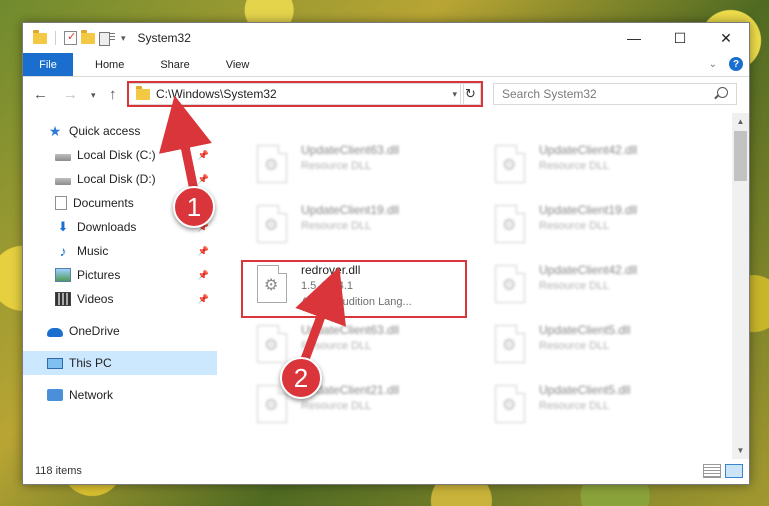 This screenshot has width=769, height=506. I want to click on quick-access-toolbar: ▾, so click(79, 37).